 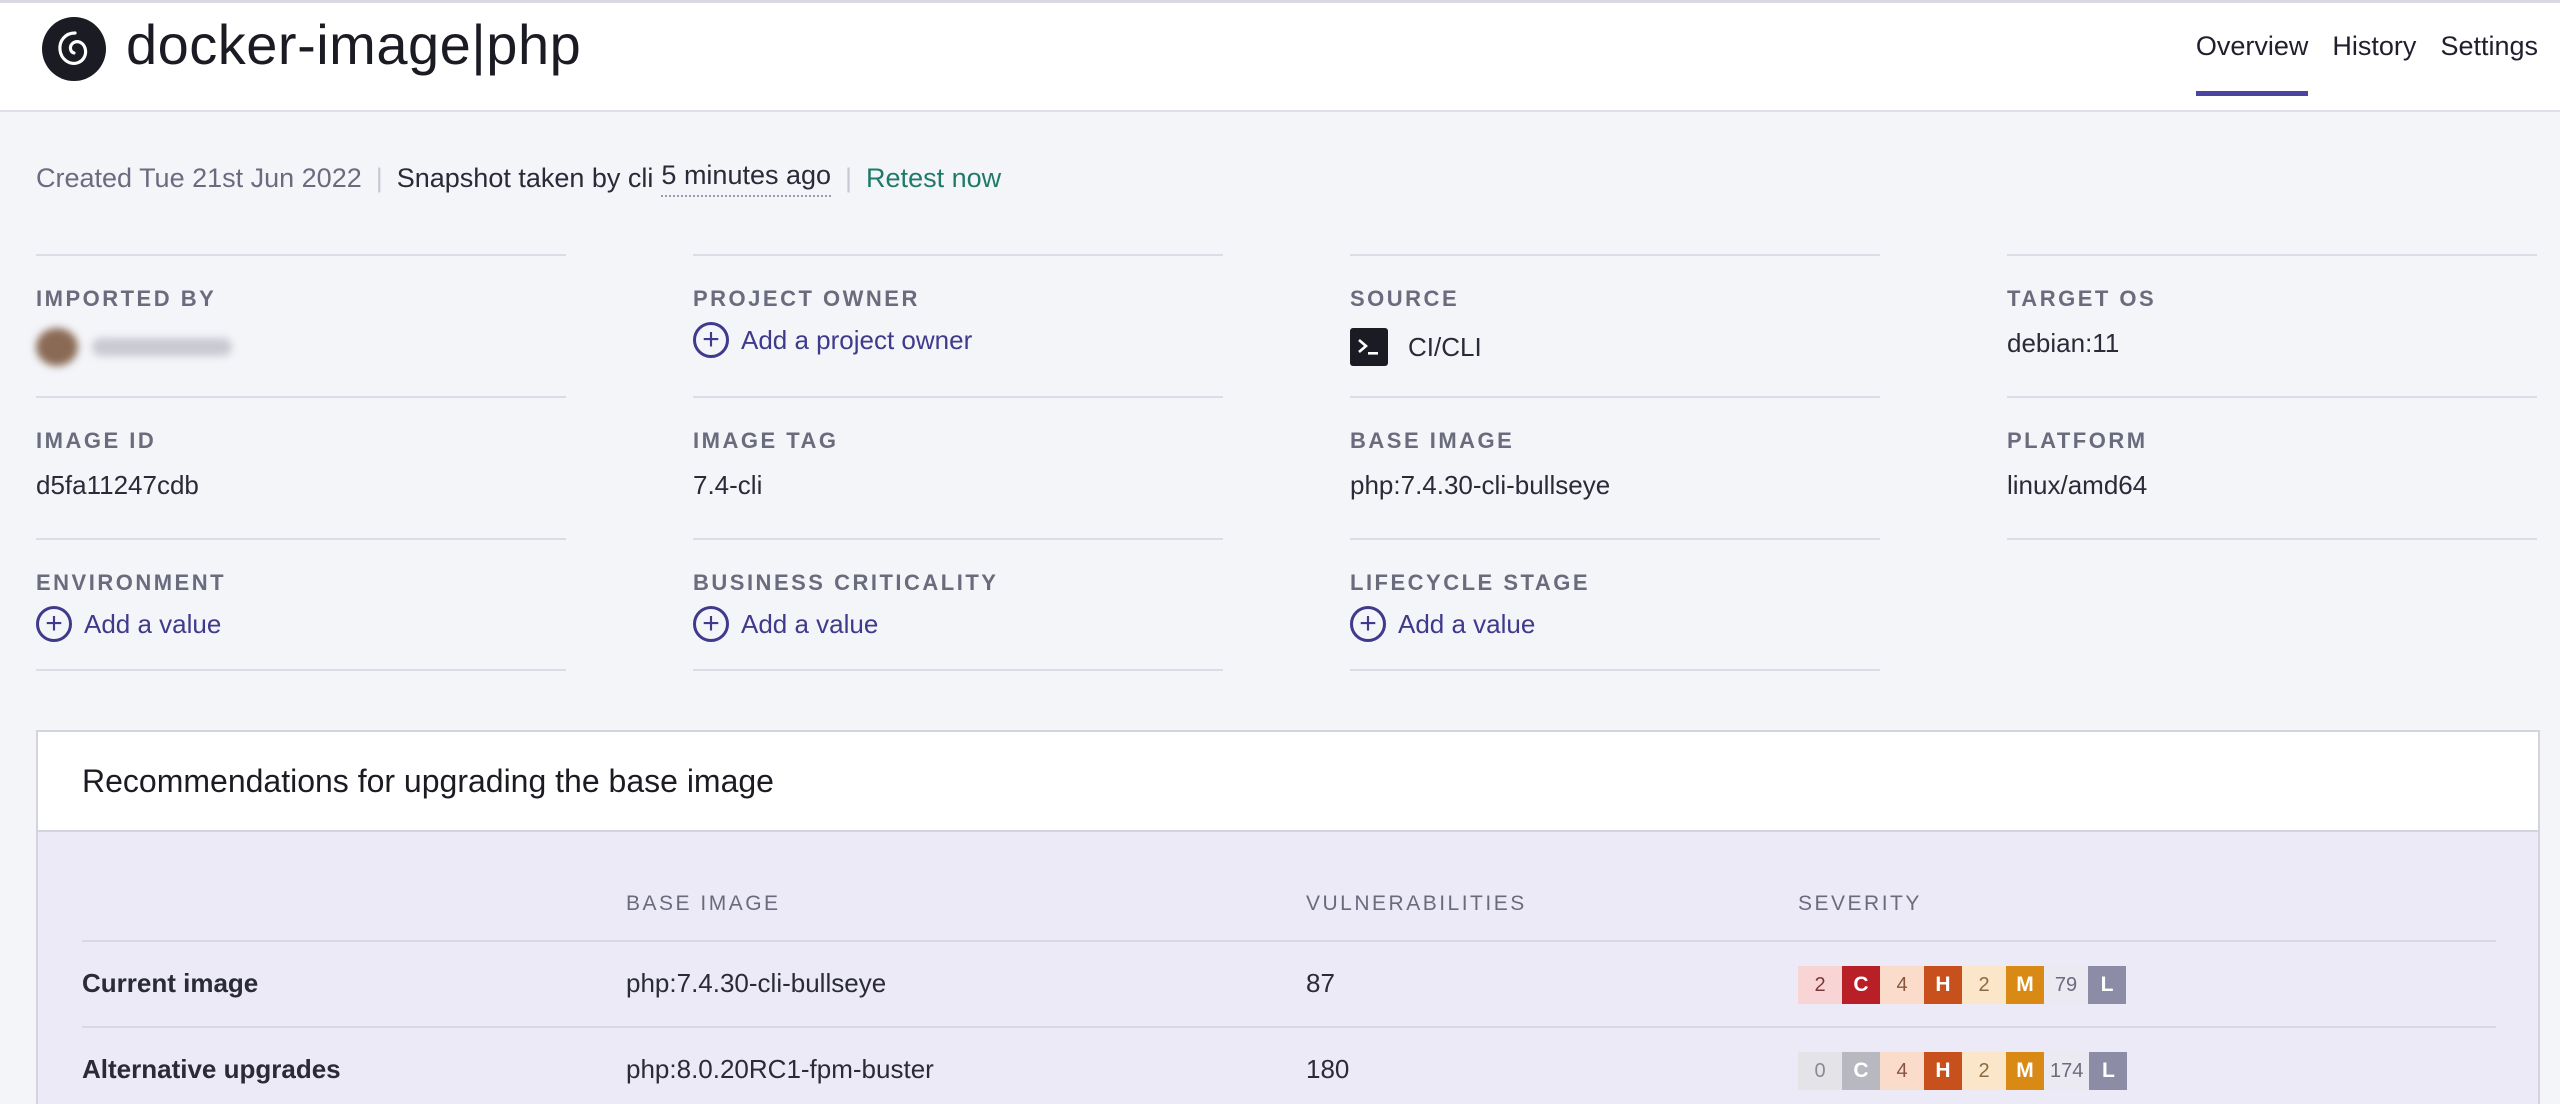 What do you see at coordinates (1615, 604) in the screenshot?
I see `lifecycle-stage-field: LIFECYCLE STAGE + Add a value` at bounding box center [1615, 604].